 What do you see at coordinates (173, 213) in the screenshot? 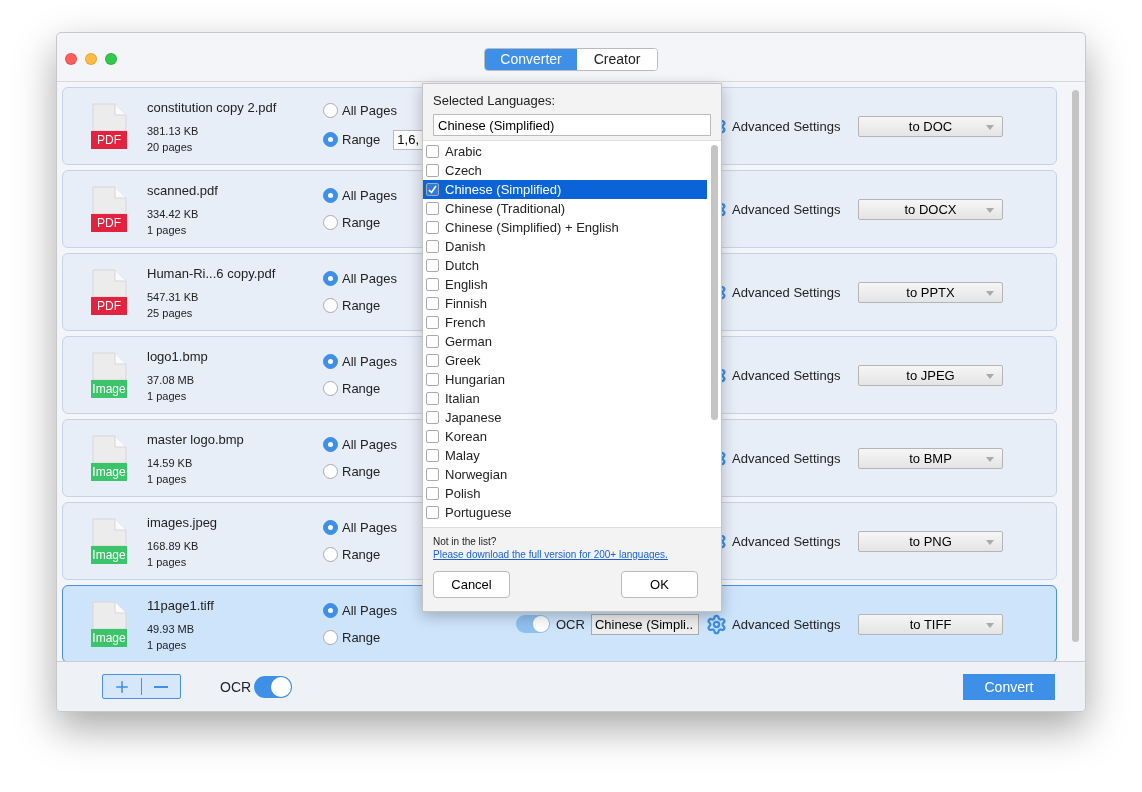
I see `file-size: 334.42 KB` at bounding box center [173, 213].